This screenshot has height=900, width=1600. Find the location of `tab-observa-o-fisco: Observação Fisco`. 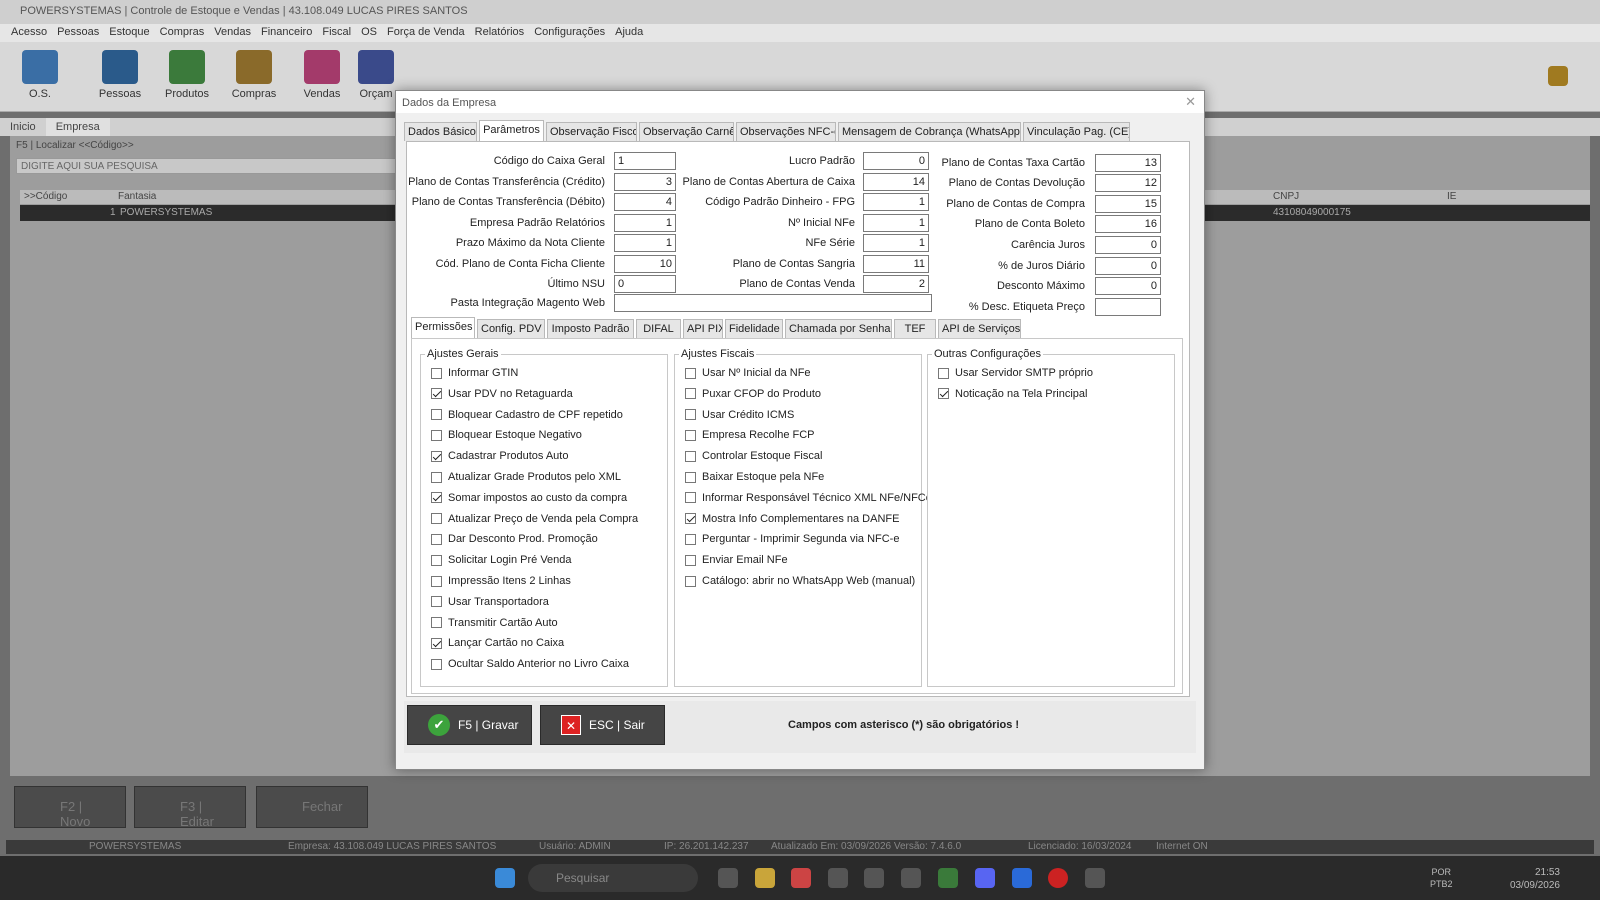

tab-observa-o-fisco: Observação Fisco is located at coordinates (591, 131).